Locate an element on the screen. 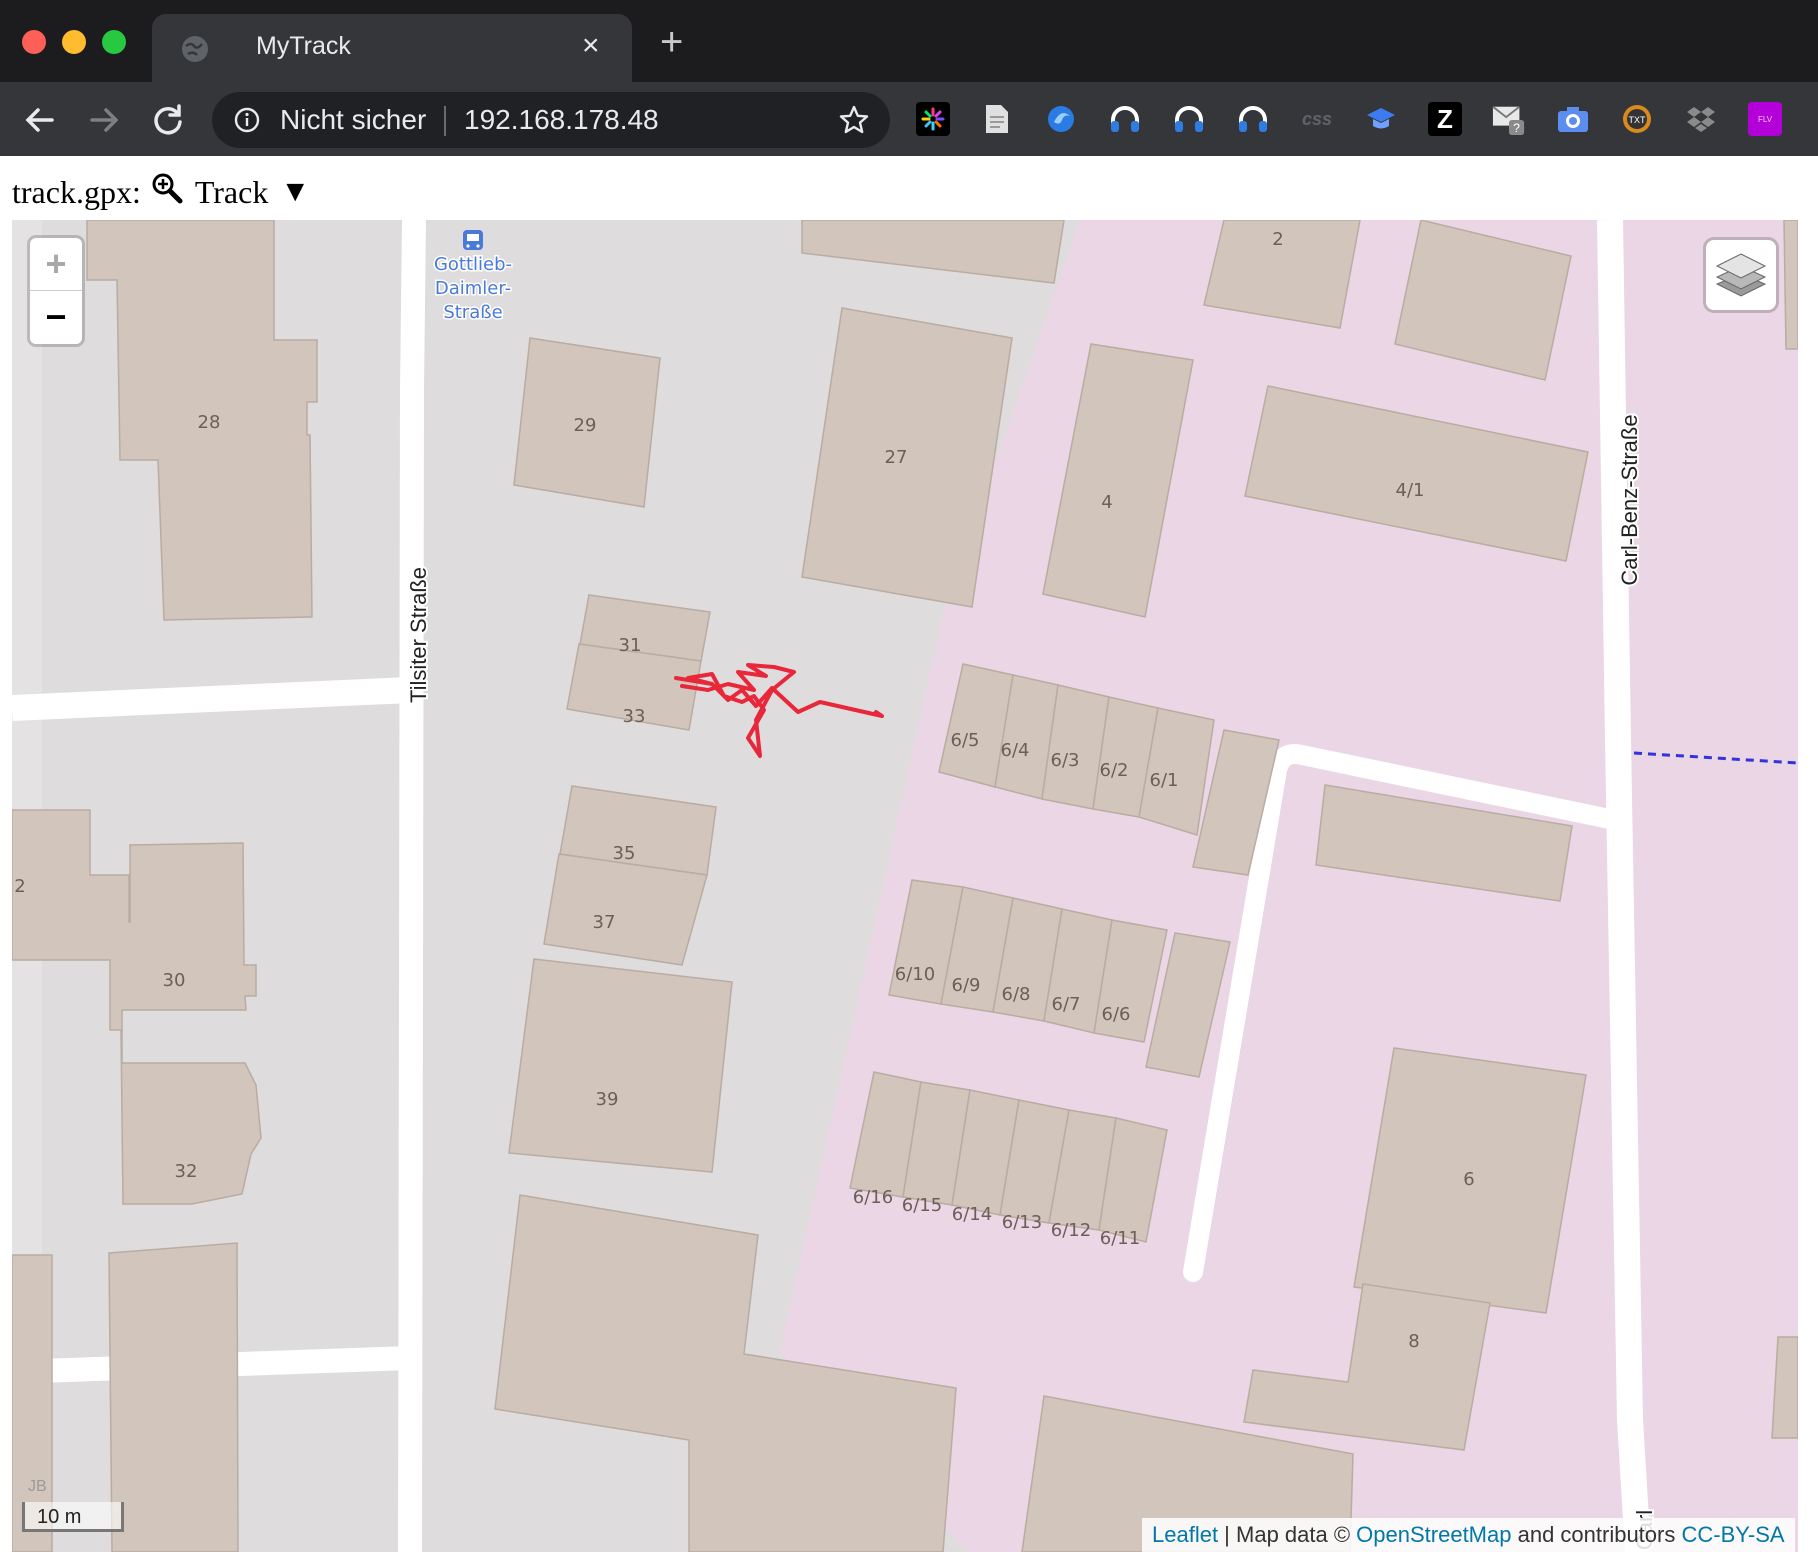 This screenshot has height=1552, width=1818. z-icon: Z is located at coordinates (1445, 119).